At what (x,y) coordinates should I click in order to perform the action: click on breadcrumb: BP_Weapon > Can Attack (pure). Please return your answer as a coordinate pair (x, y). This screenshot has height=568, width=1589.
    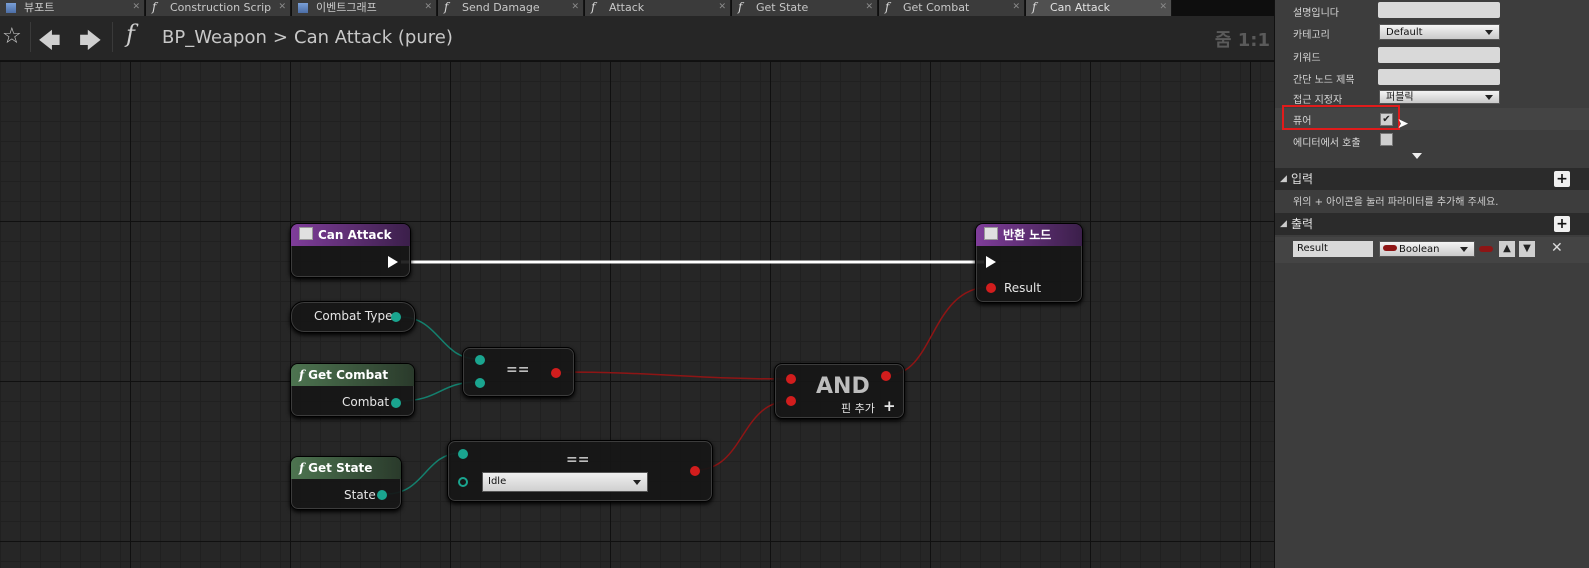
    Looking at the image, I should click on (310, 37).